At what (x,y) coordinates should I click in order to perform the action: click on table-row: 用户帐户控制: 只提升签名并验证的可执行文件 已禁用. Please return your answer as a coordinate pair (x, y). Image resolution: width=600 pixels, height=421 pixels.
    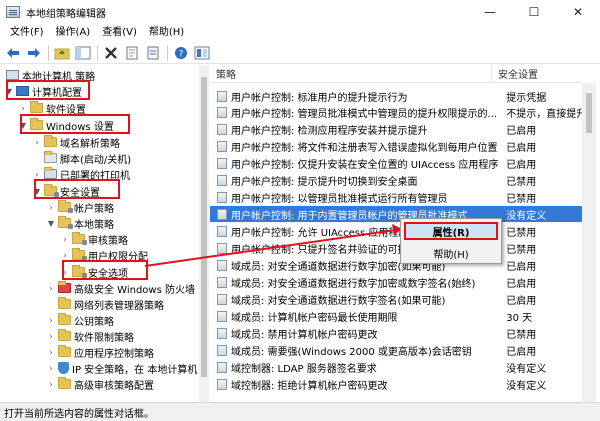
    Looking at the image, I should click on (396, 248).